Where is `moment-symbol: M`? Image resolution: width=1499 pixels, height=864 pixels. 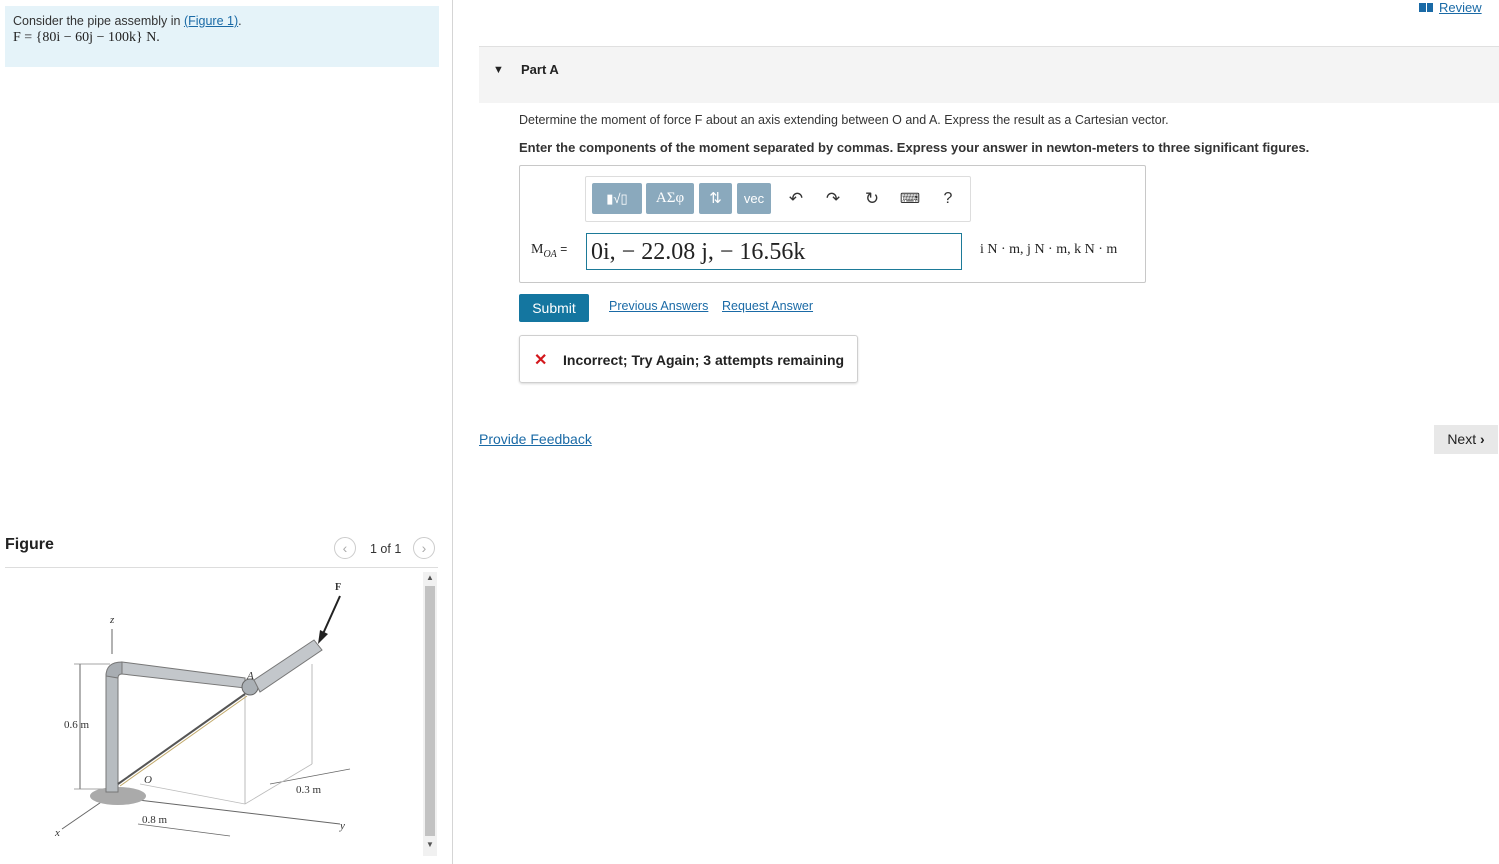
moment-symbol: M is located at coordinates (537, 249).